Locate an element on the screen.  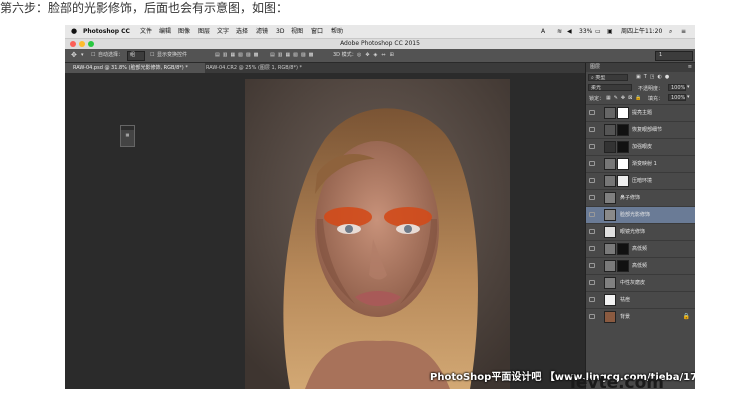
menu-image: 图像 is located at coordinates (184, 31).